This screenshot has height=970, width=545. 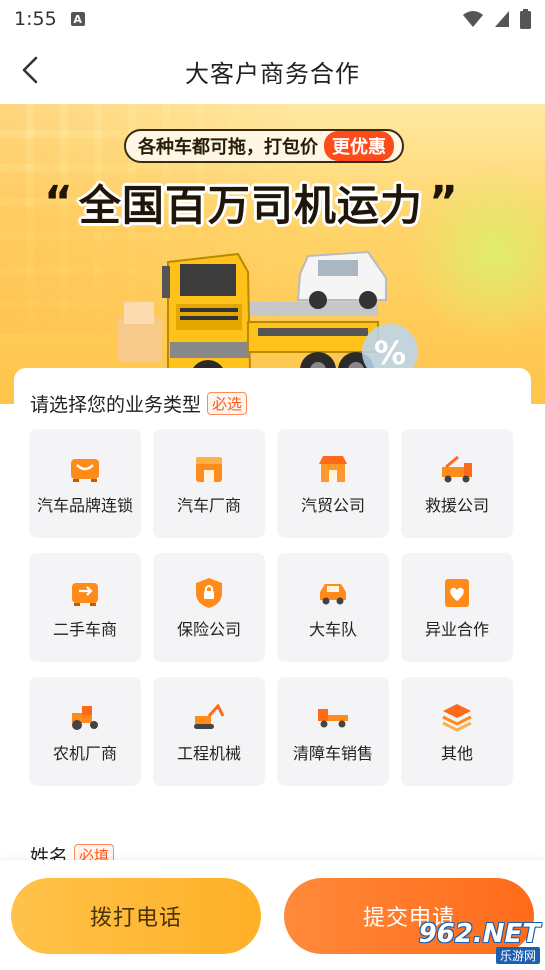 What do you see at coordinates (443, 202) in the screenshot?
I see `quote-close: ”` at bounding box center [443, 202].